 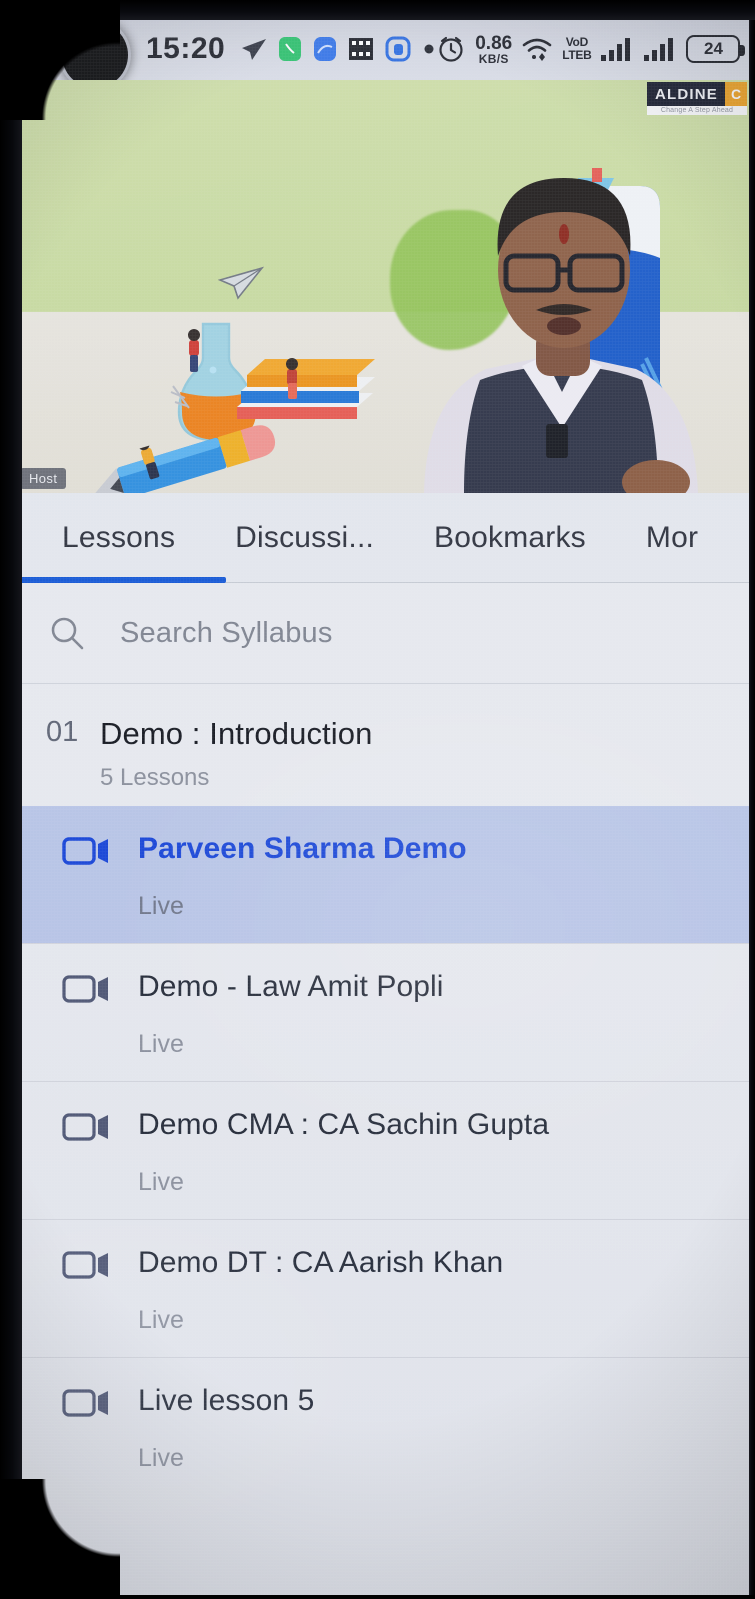 I want to click on search-bar: Search Syllabus, so click(x=384, y=633).